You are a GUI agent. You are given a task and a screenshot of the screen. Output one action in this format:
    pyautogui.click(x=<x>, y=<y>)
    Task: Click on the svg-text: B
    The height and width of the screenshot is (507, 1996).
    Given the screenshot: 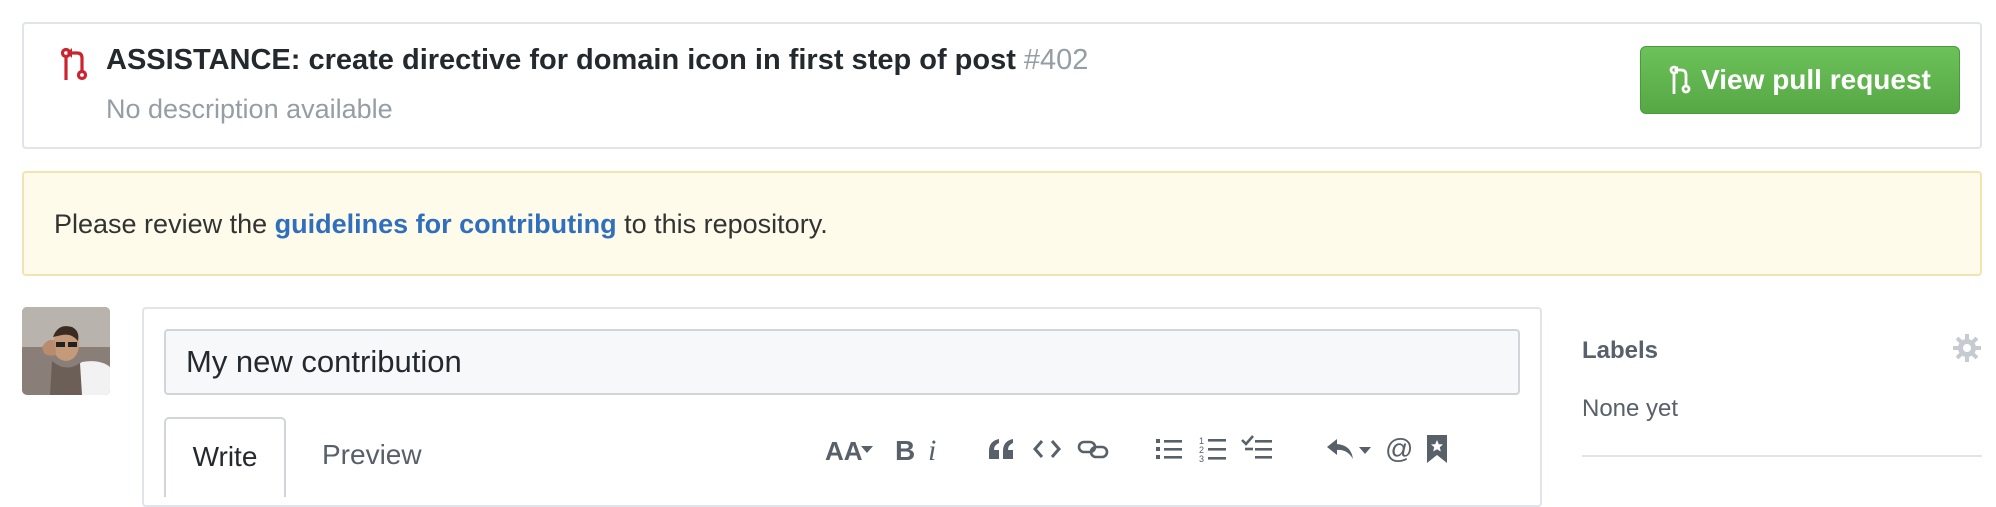 What is the action you would take?
    pyautogui.click(x=904, y=449)
    